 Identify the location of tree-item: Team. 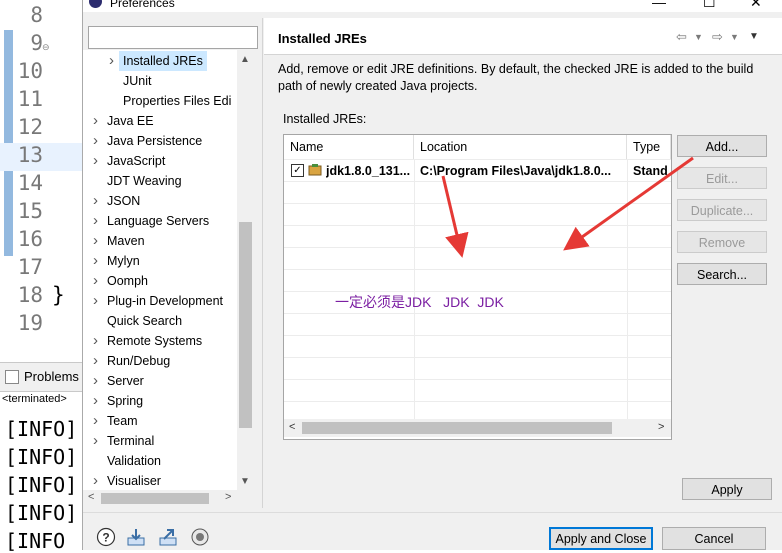
(122, 421).